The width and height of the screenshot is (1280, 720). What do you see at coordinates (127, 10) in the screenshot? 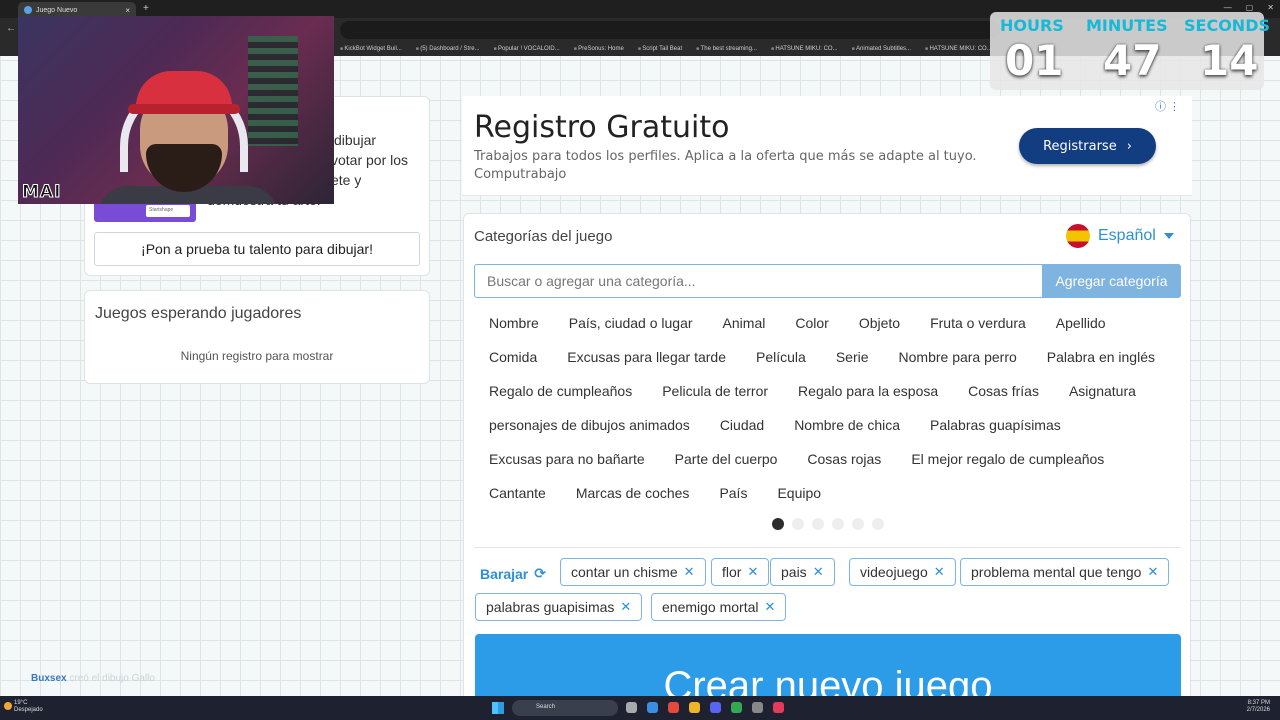
I see `close-tab-icon: ×` at bounding box center [127, 10].